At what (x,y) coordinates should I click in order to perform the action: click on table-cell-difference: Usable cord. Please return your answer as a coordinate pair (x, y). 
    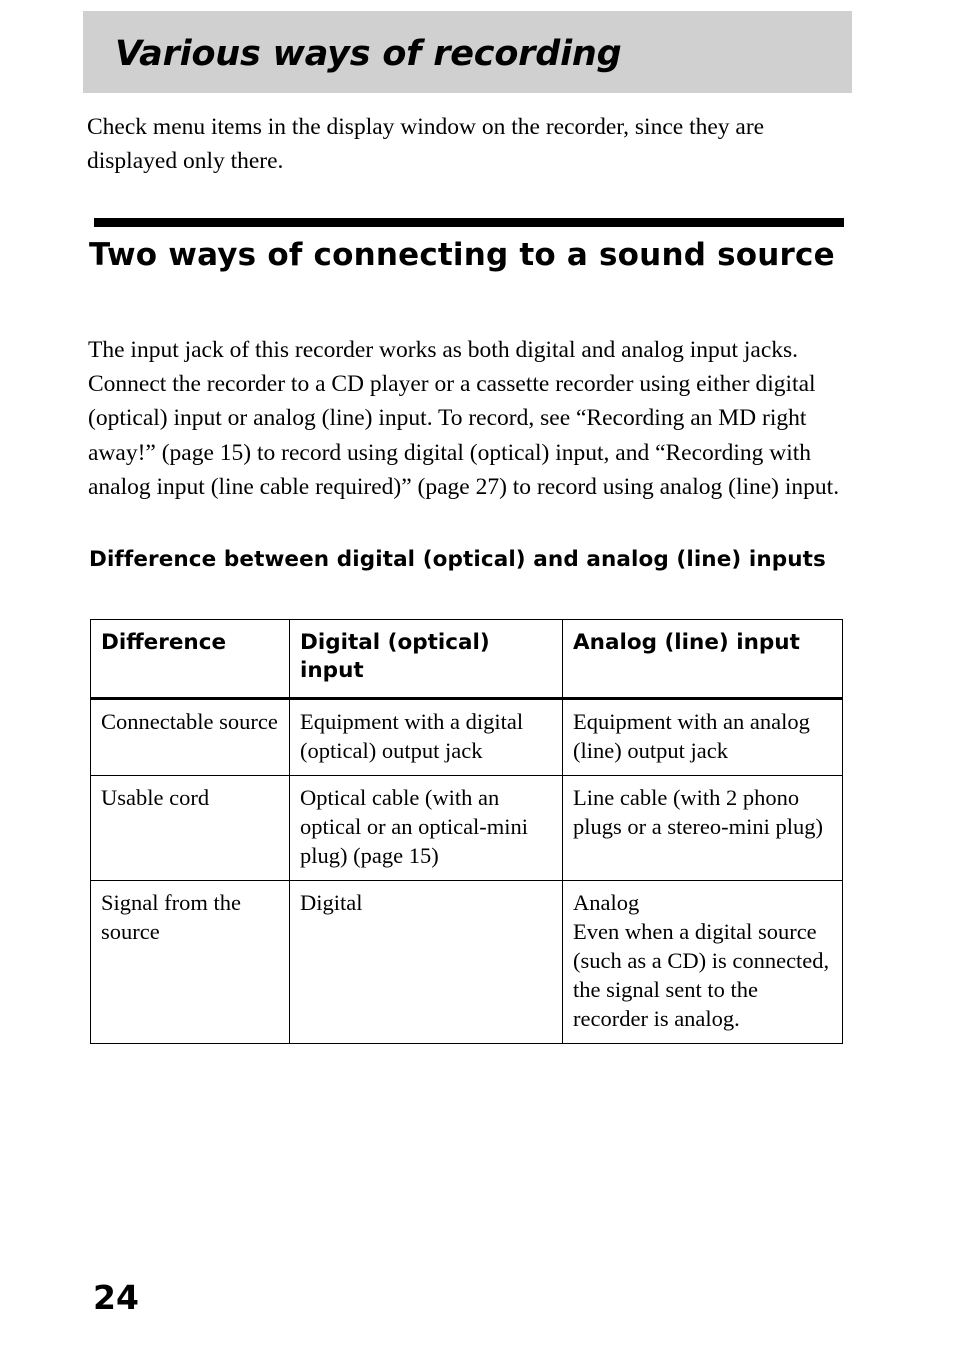
    Looking at the image, I should click on (190, 828).